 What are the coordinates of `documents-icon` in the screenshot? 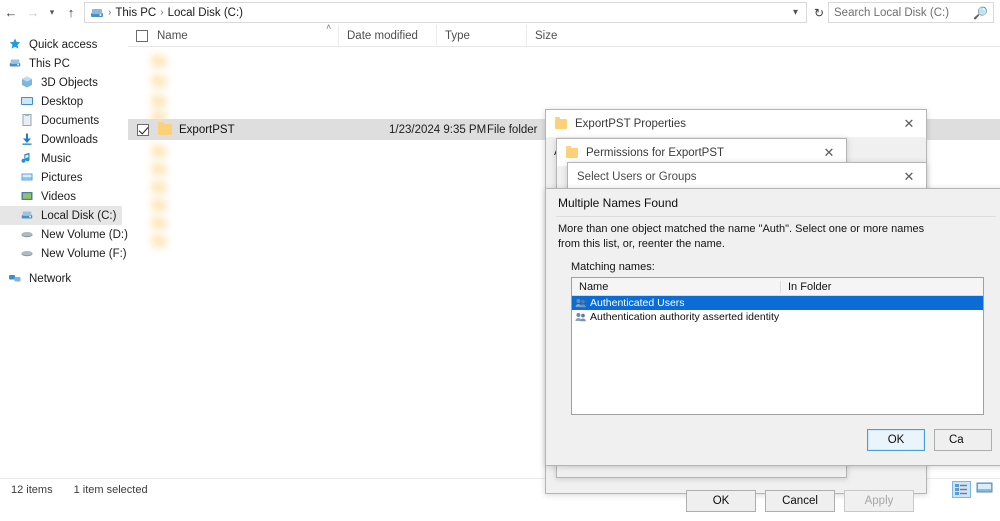 It's located at (28, 121).